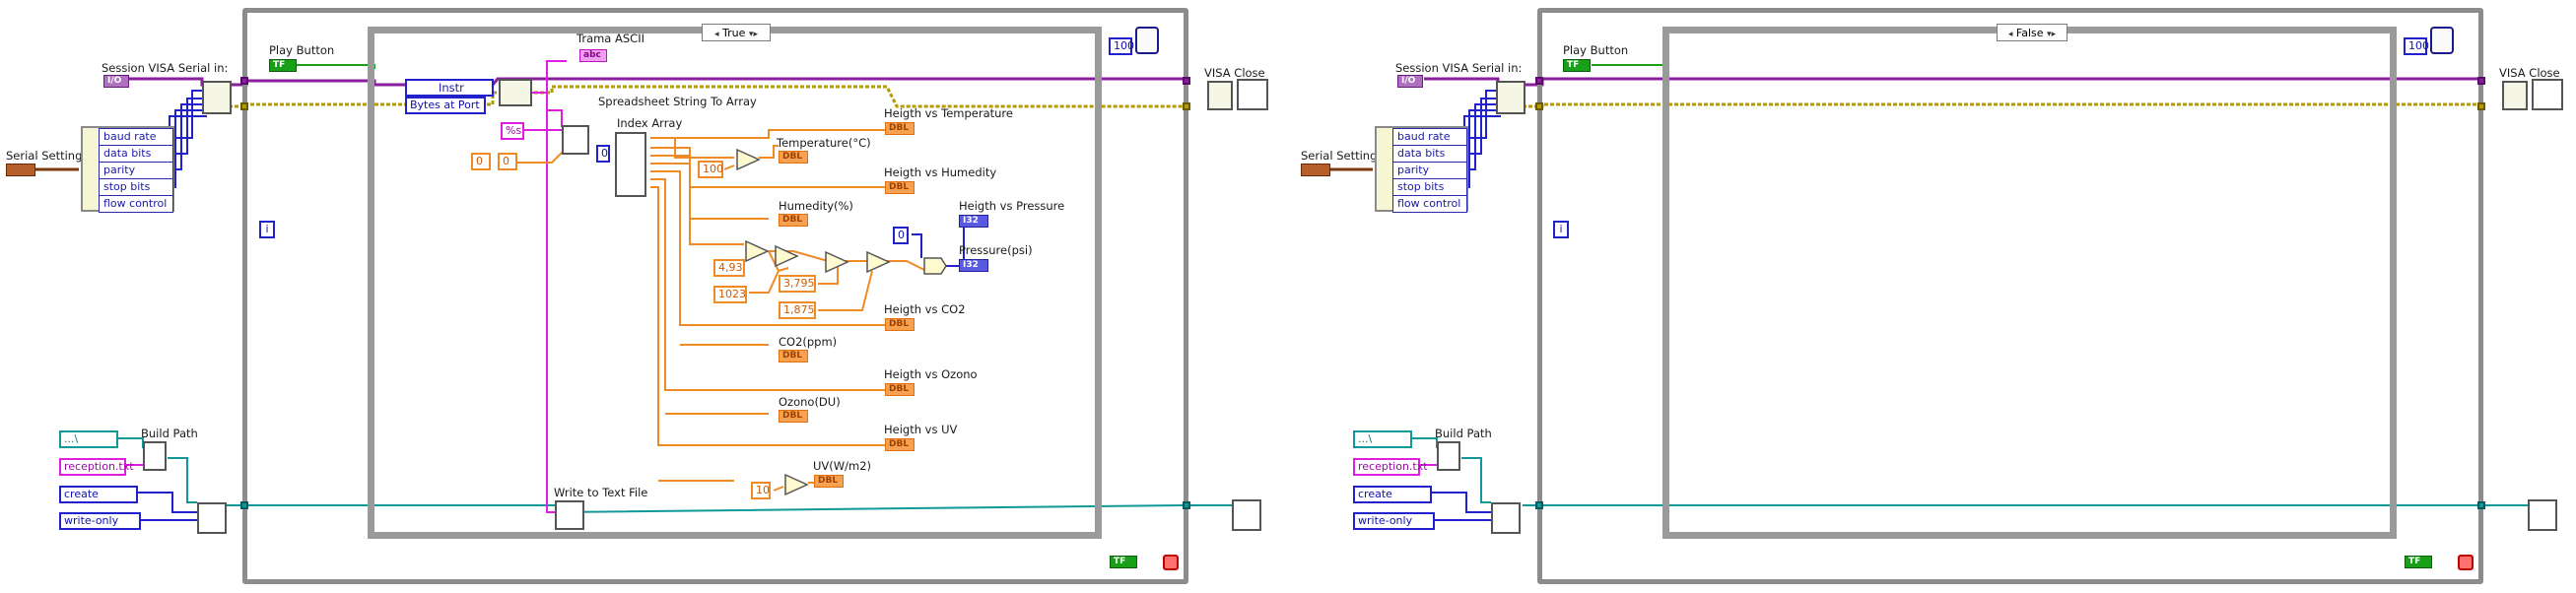  Describe the element at coordinates (793, 157) in the screenshot. I see `temperature-indicator: DBL` at that location.